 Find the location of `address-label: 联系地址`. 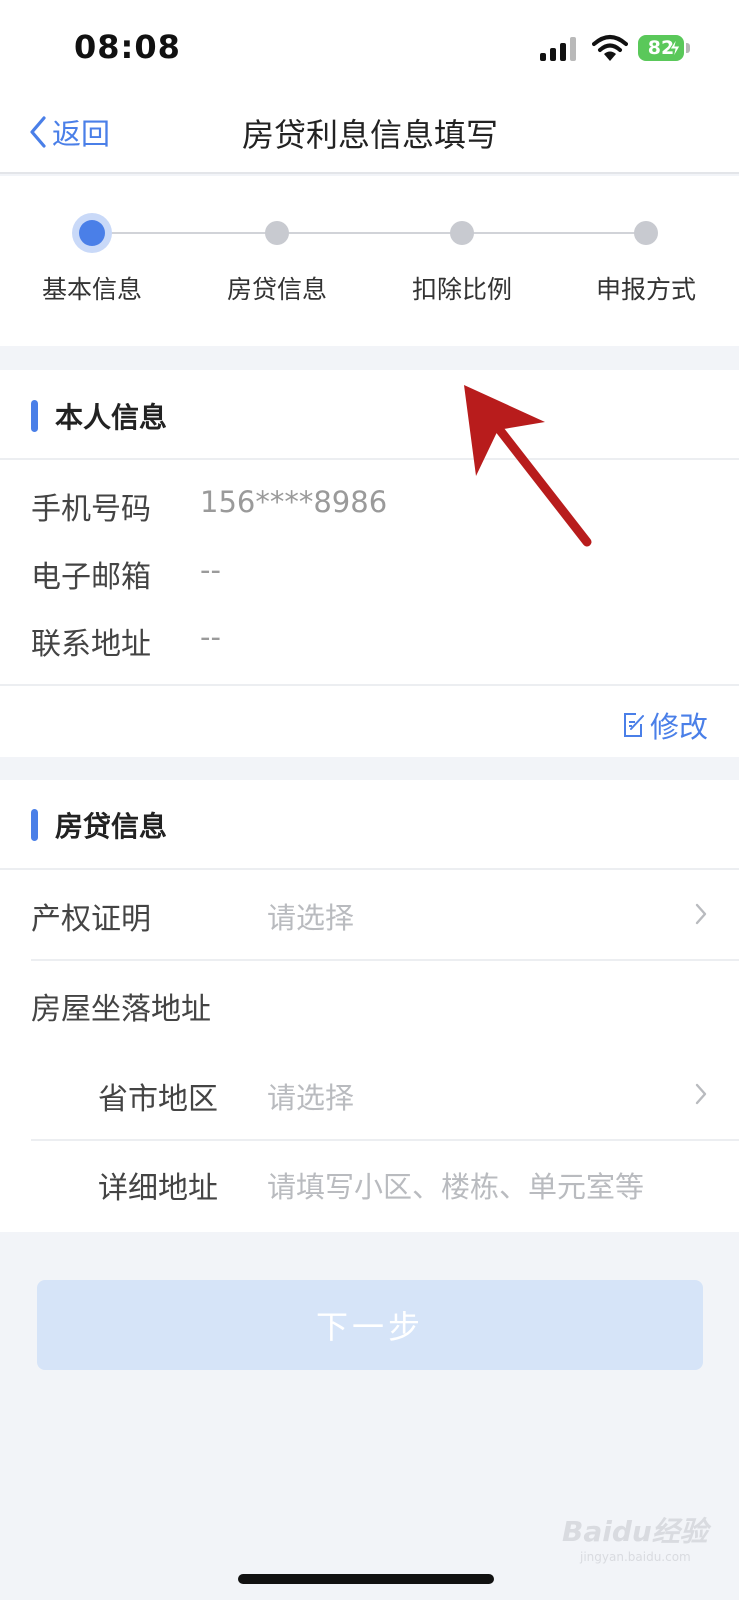

address-label: 联系地址 is located at coordinates (91, 644).